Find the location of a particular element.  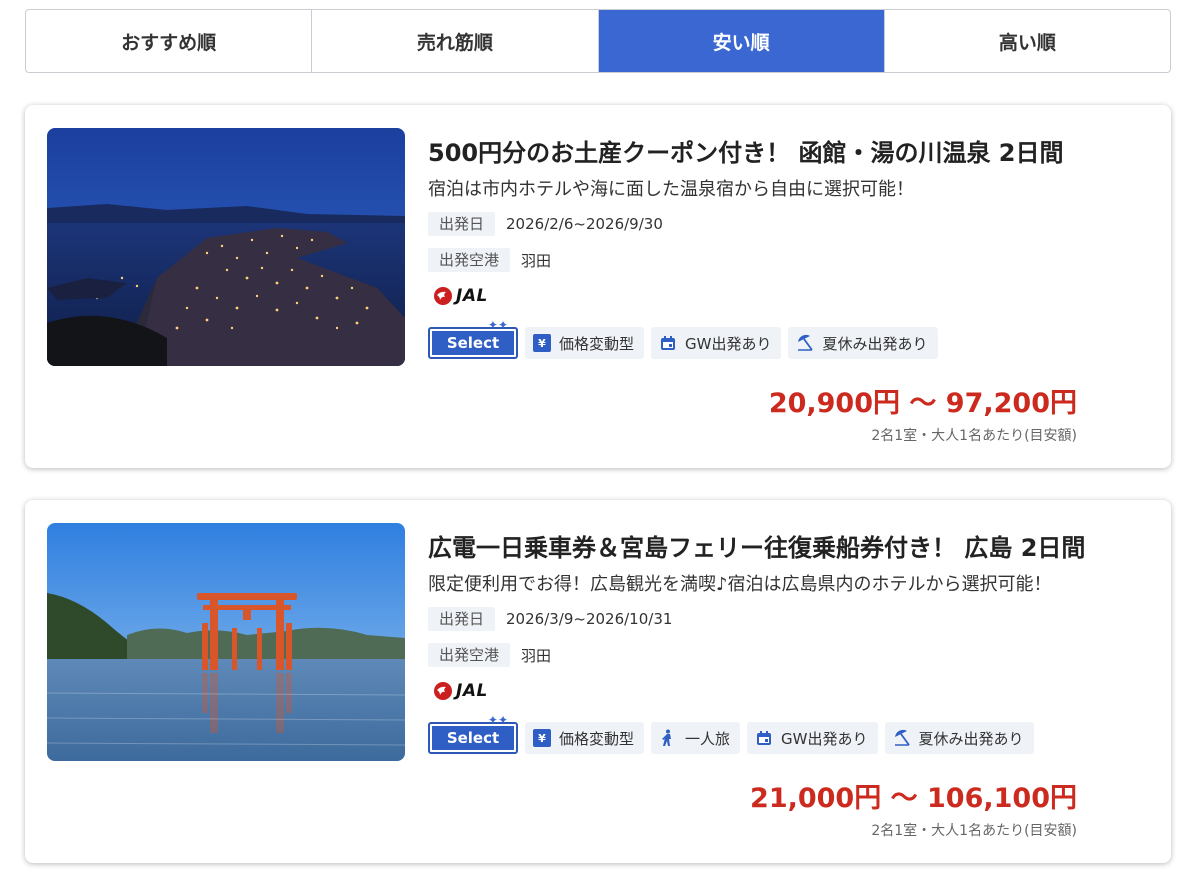

departure-date-value: 2026/2/6~2026/9/30 is located at coordinates (584, 224).